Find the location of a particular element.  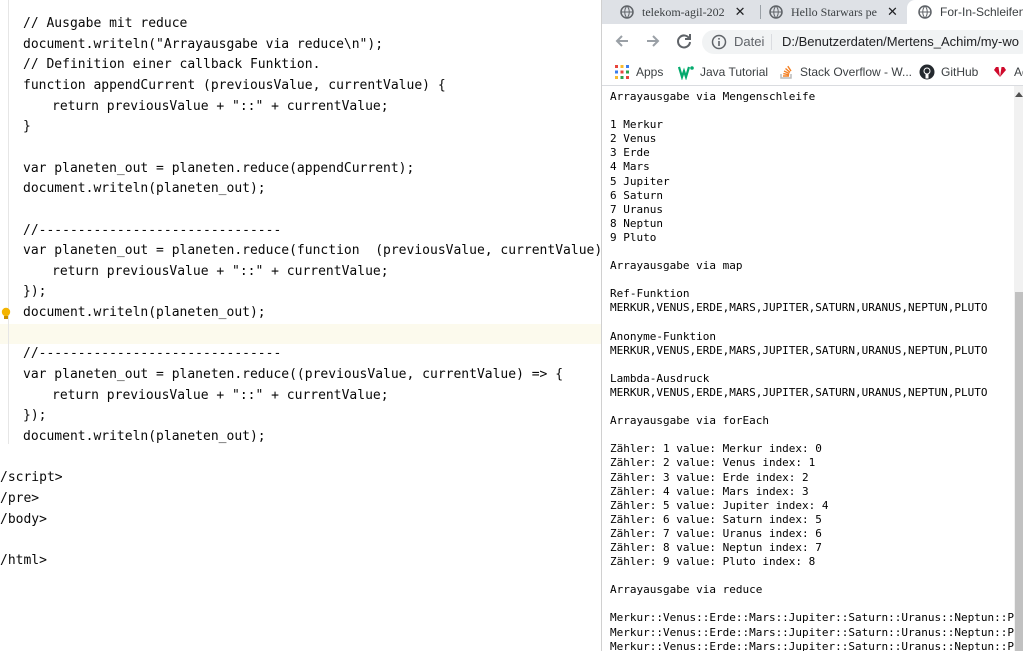

back-arrow-icon is located at coordinates (622, 41).